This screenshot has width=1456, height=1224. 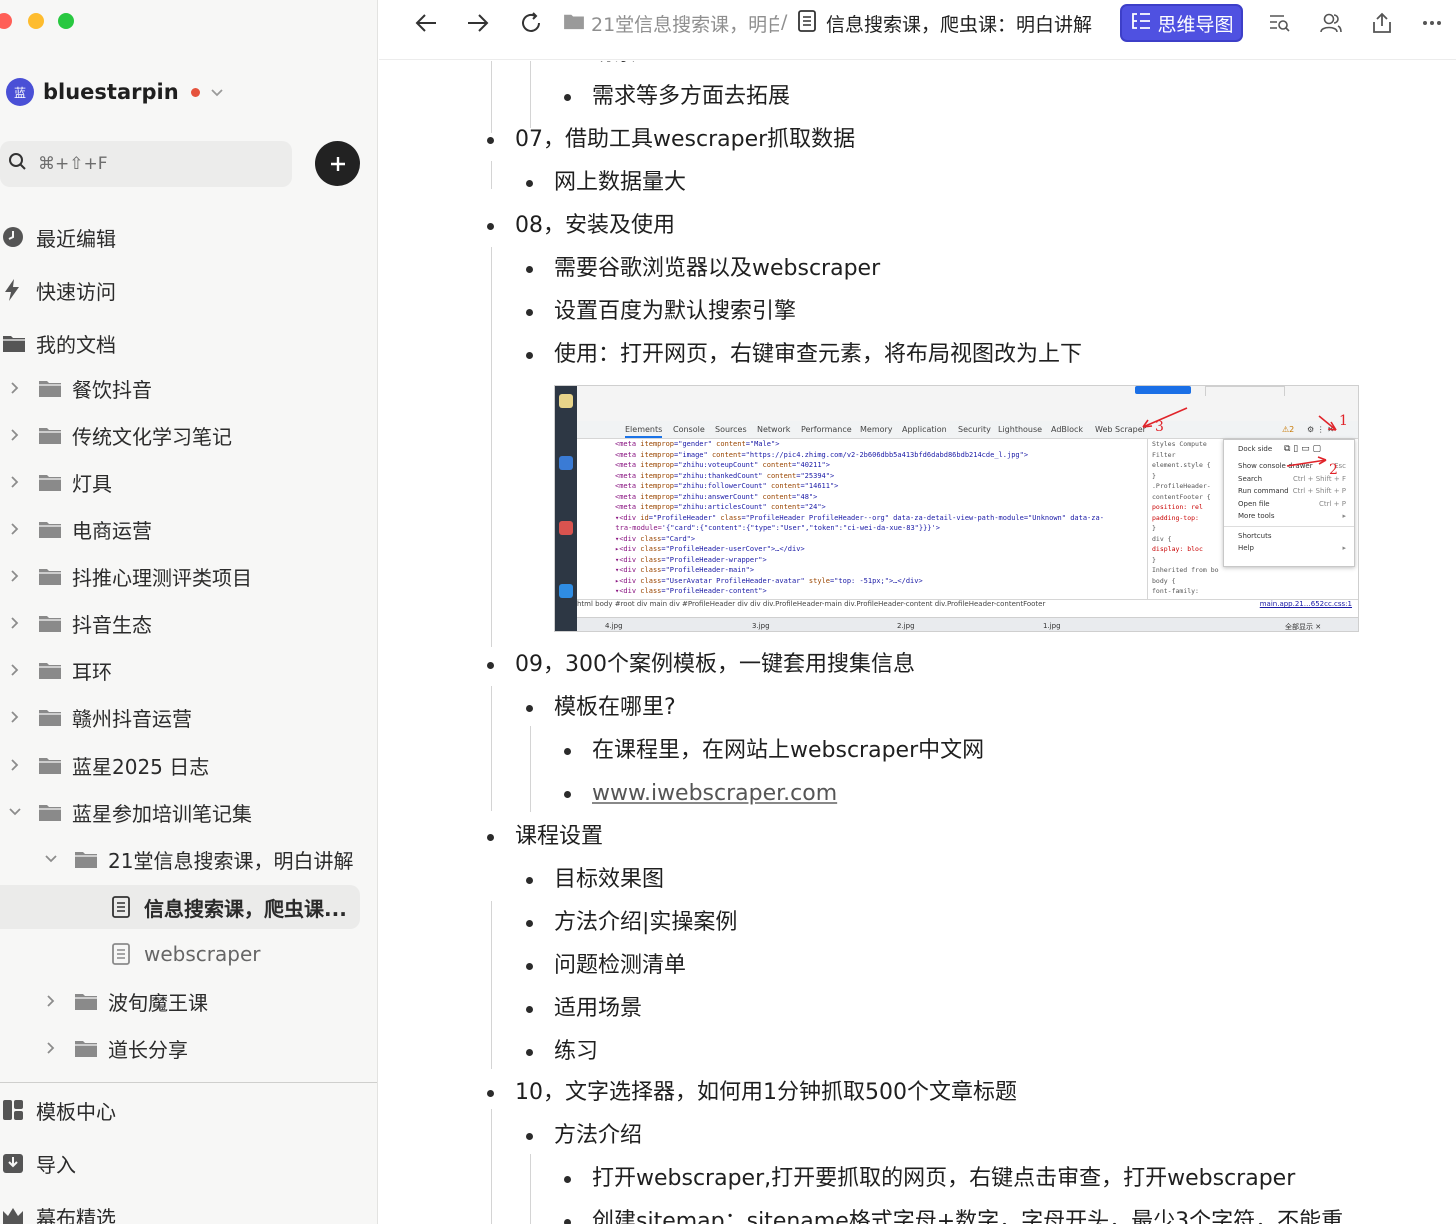 What do you see at coordinates (58, 237) in the screenshot?
I see `nav-recent: 最近编辑` at bounding box center [58, 237].